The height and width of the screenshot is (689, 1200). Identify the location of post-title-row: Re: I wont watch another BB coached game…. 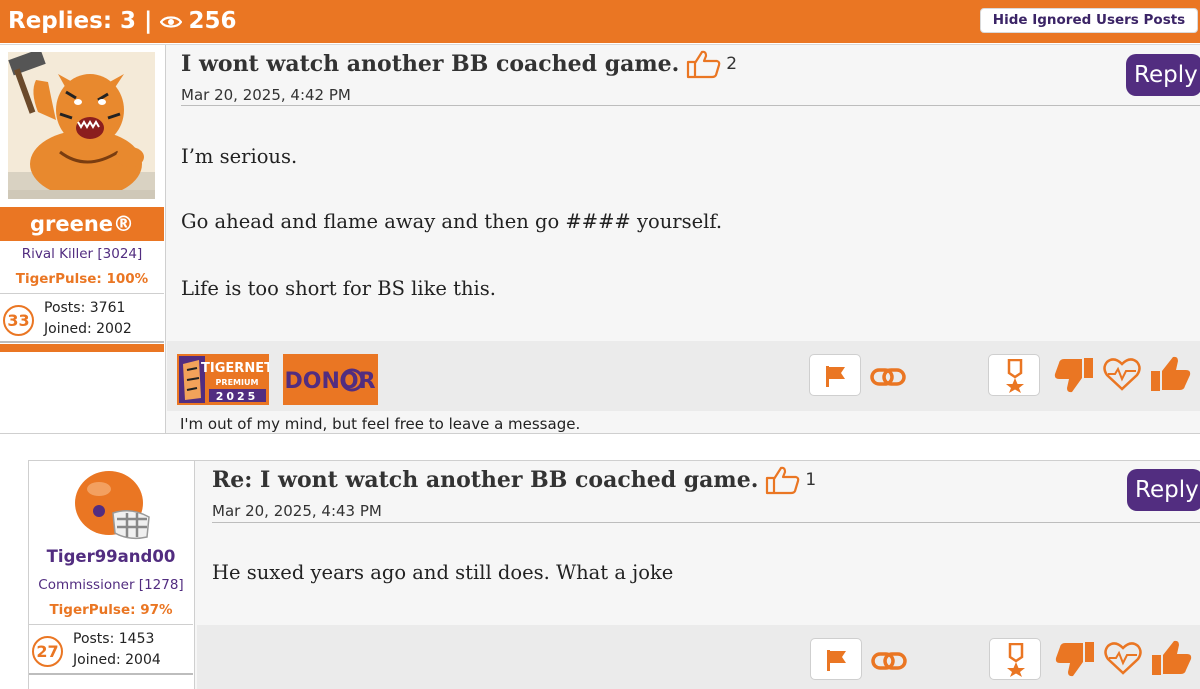
(514, 480).